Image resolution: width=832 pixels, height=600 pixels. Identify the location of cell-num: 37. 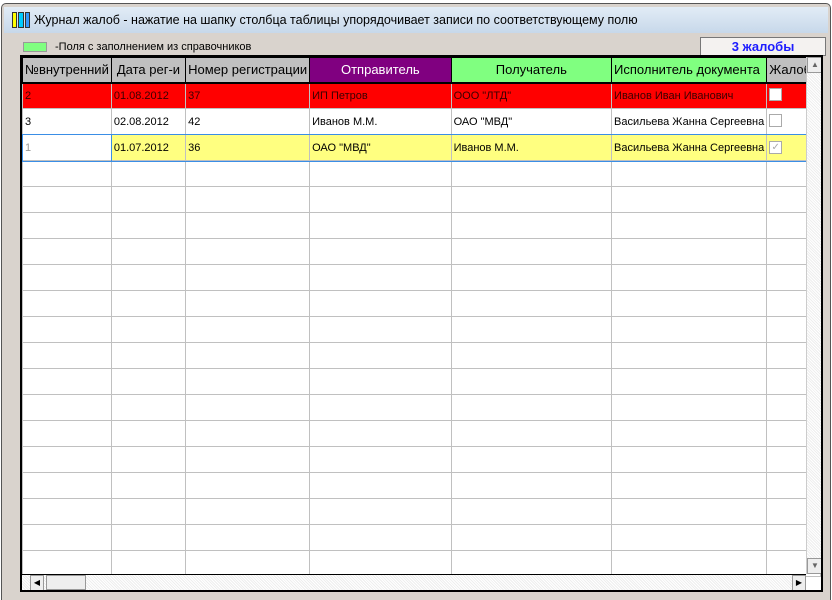
(248, 95).